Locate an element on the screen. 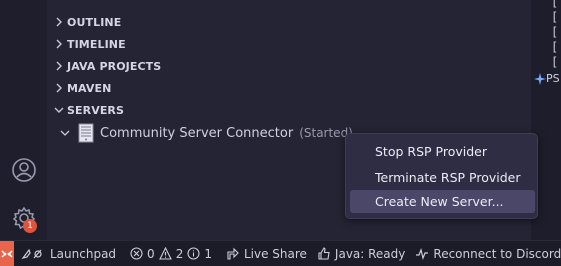 The width and height of the screenshot is (561, 266). section-label: TIMELINE is located at coordinates (96, 44).